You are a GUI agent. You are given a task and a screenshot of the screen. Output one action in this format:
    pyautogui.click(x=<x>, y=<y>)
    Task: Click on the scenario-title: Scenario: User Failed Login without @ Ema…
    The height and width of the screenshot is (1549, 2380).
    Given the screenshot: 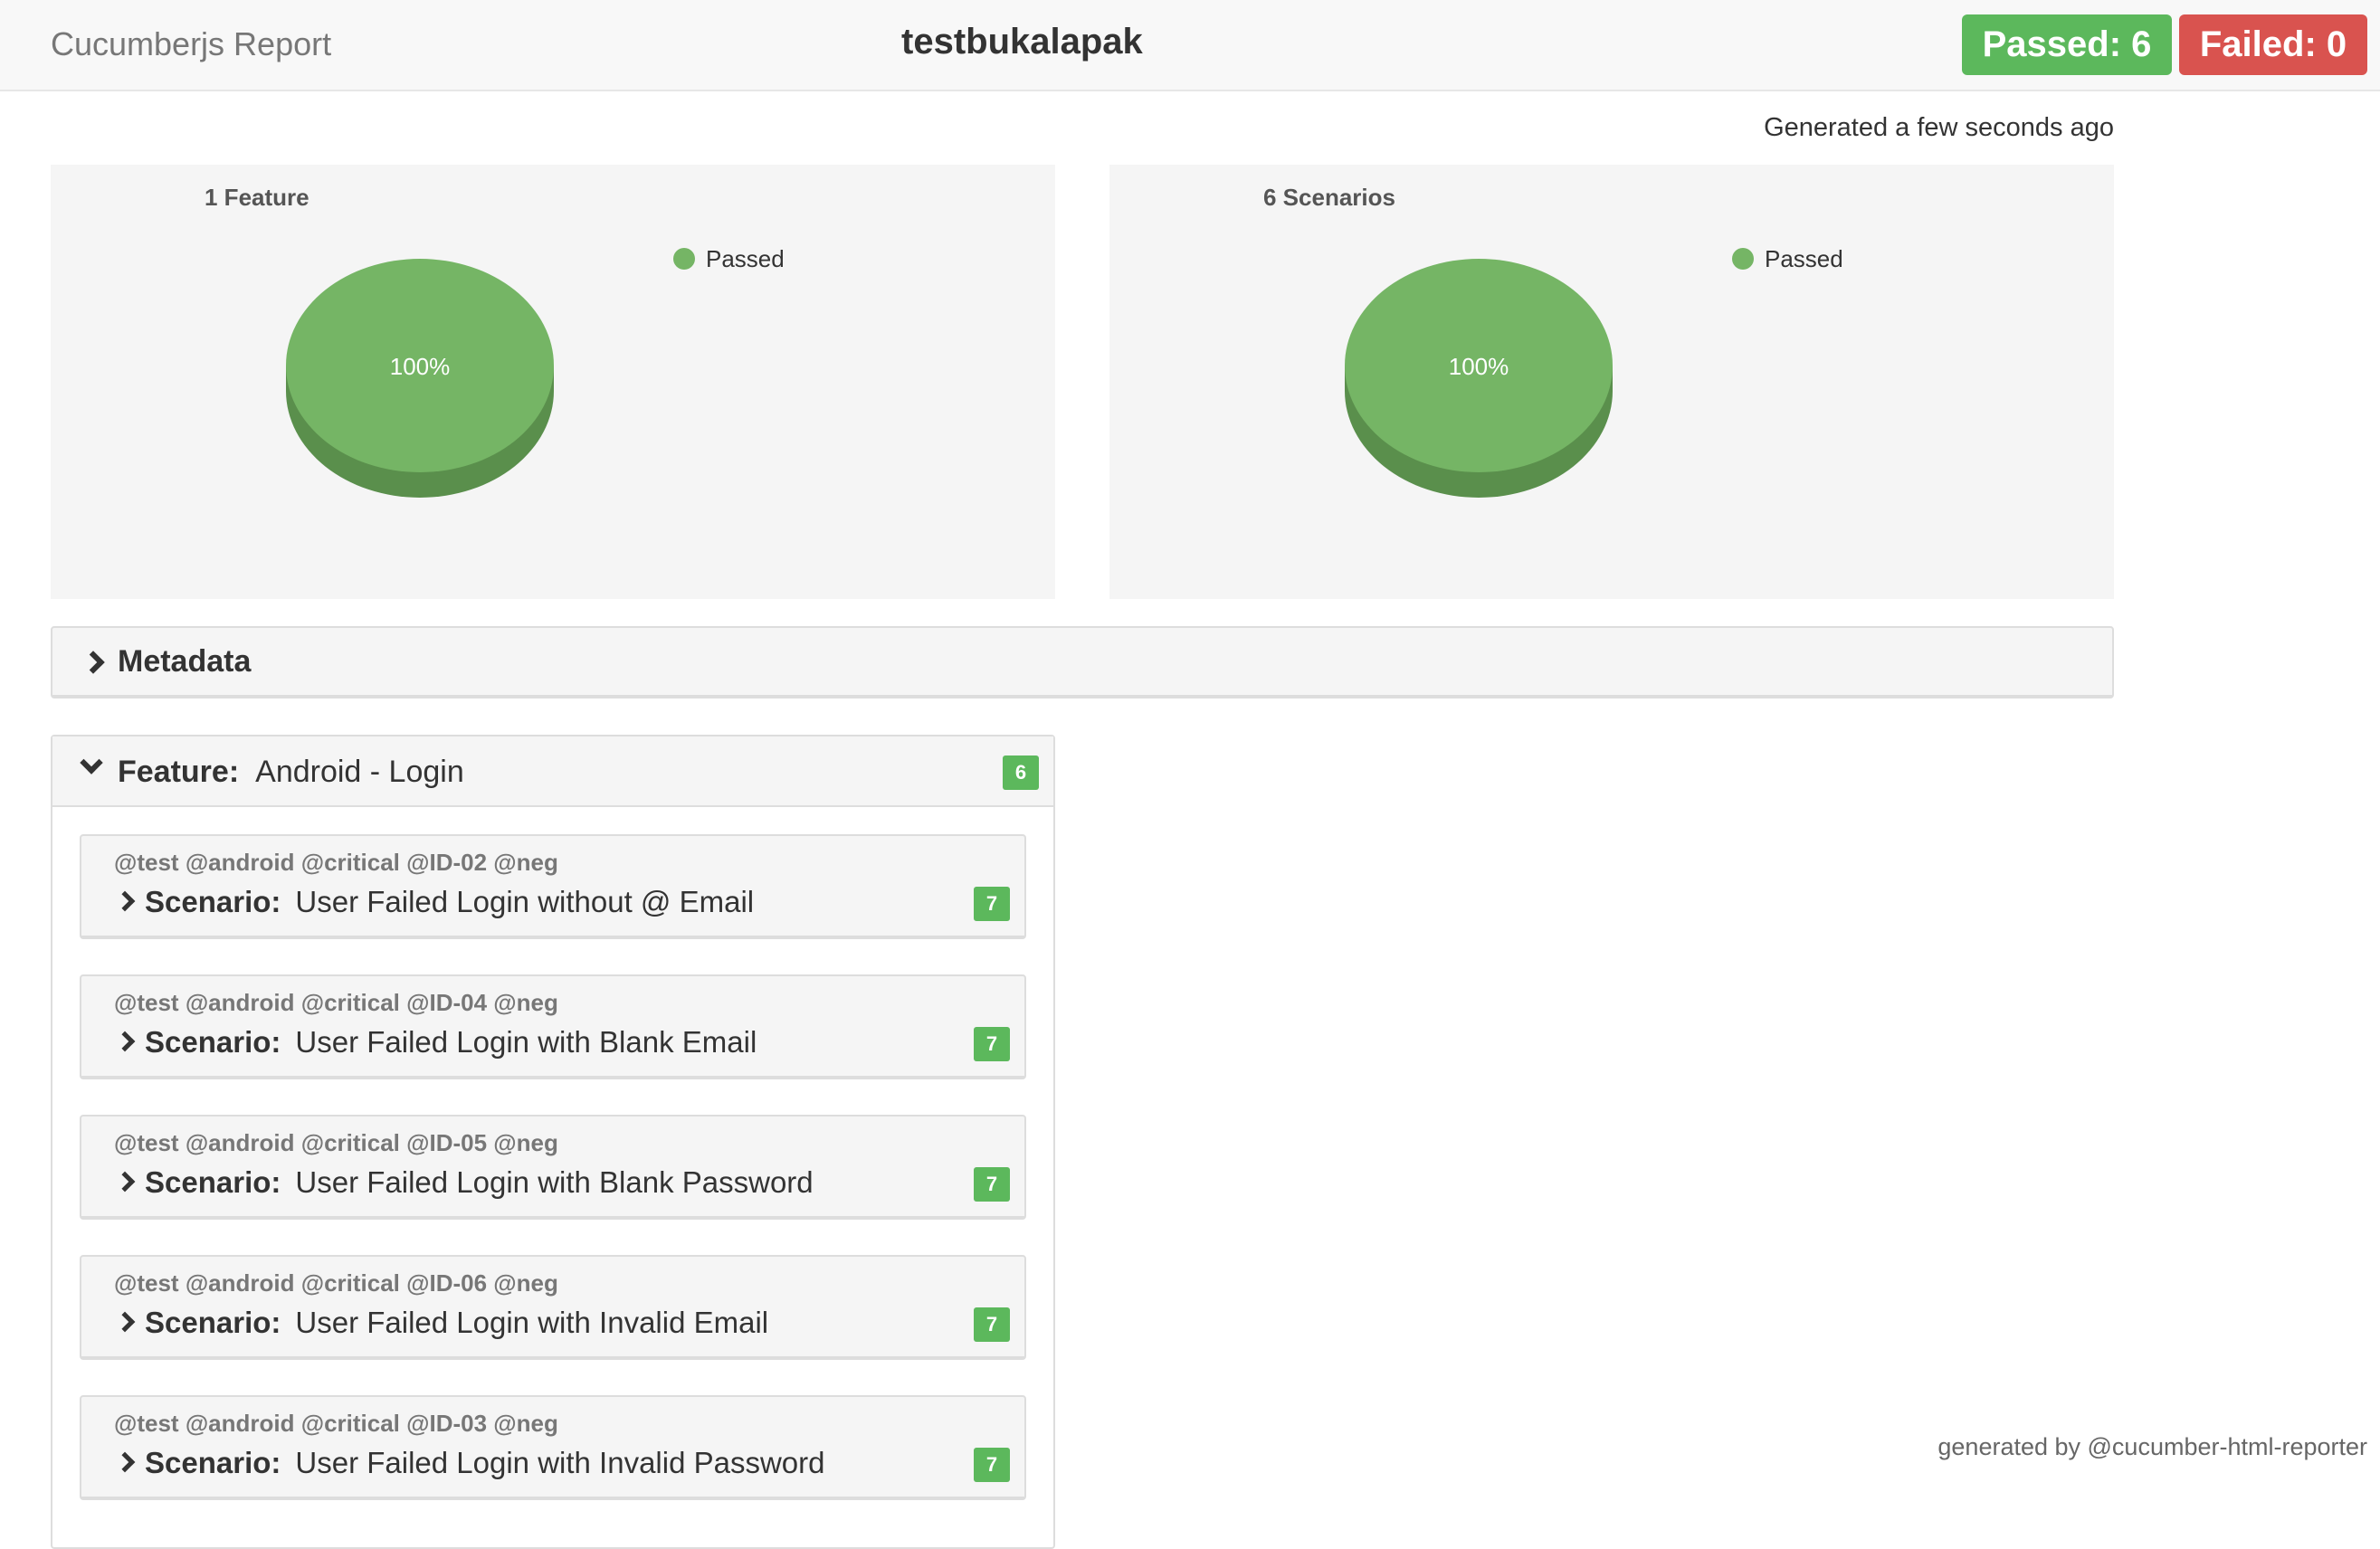 What is the action you would take?
    pyautogui.click(x=449, y=902)
    